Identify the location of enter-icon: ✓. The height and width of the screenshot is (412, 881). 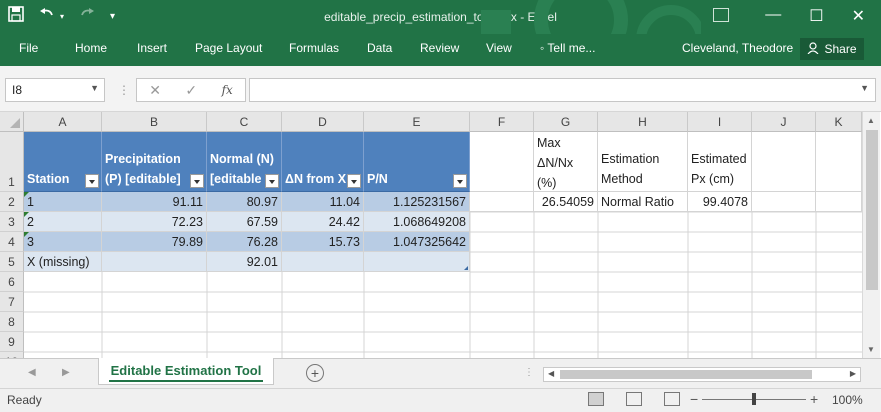
(191, 90).